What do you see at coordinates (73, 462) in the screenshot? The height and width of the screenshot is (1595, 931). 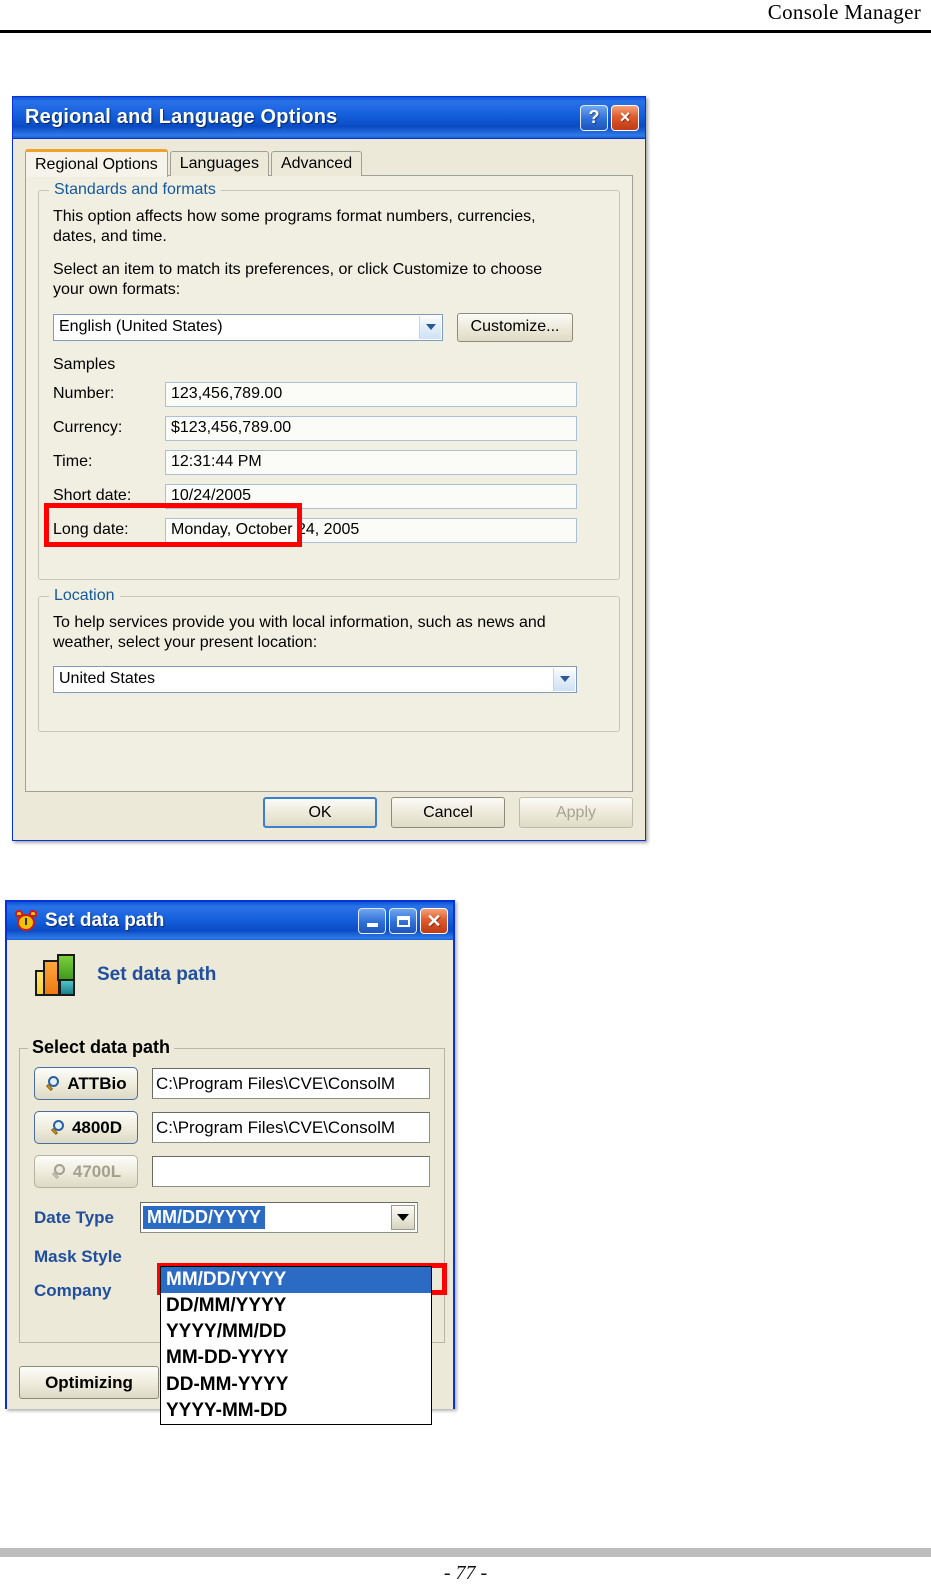 I see `sample-label-time: Time:` at bounding box center [73, 462].